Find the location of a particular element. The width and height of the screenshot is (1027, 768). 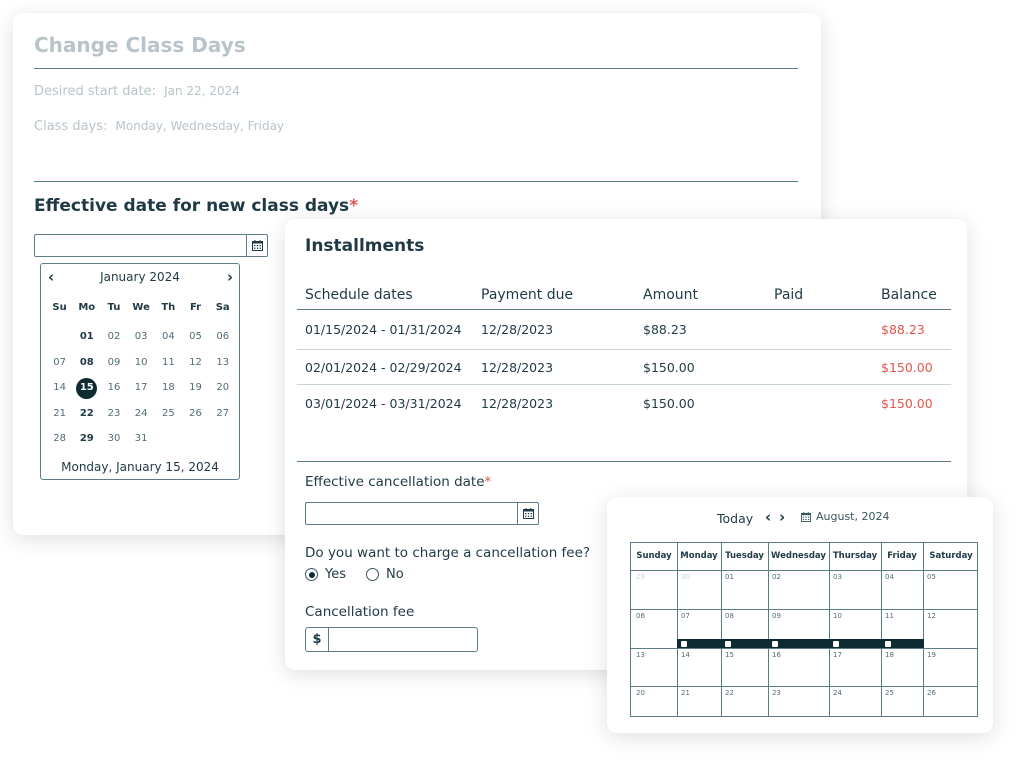

calendar-day: 31 is located at coordinates (141, 439).